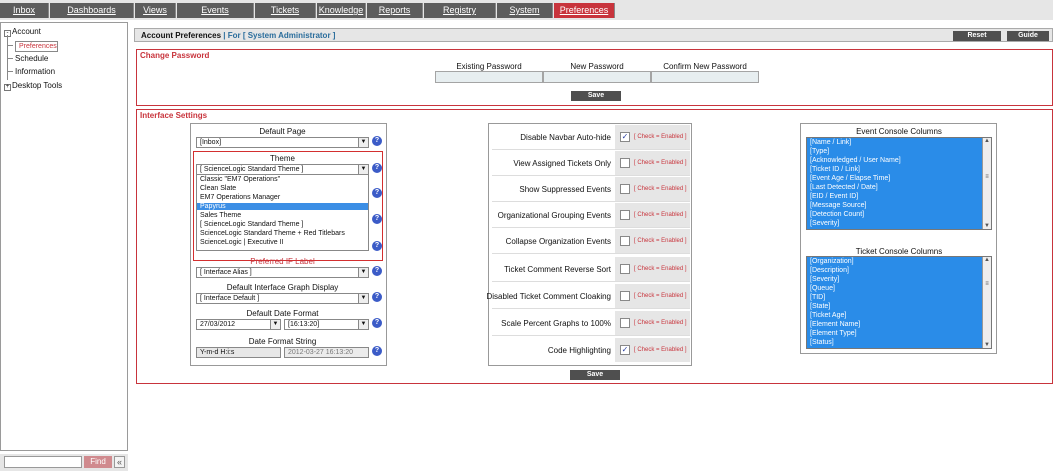  Describe the element at coordinates (837, 214) in the screenshot. I see `list-item: [Detection Count]` at that location.